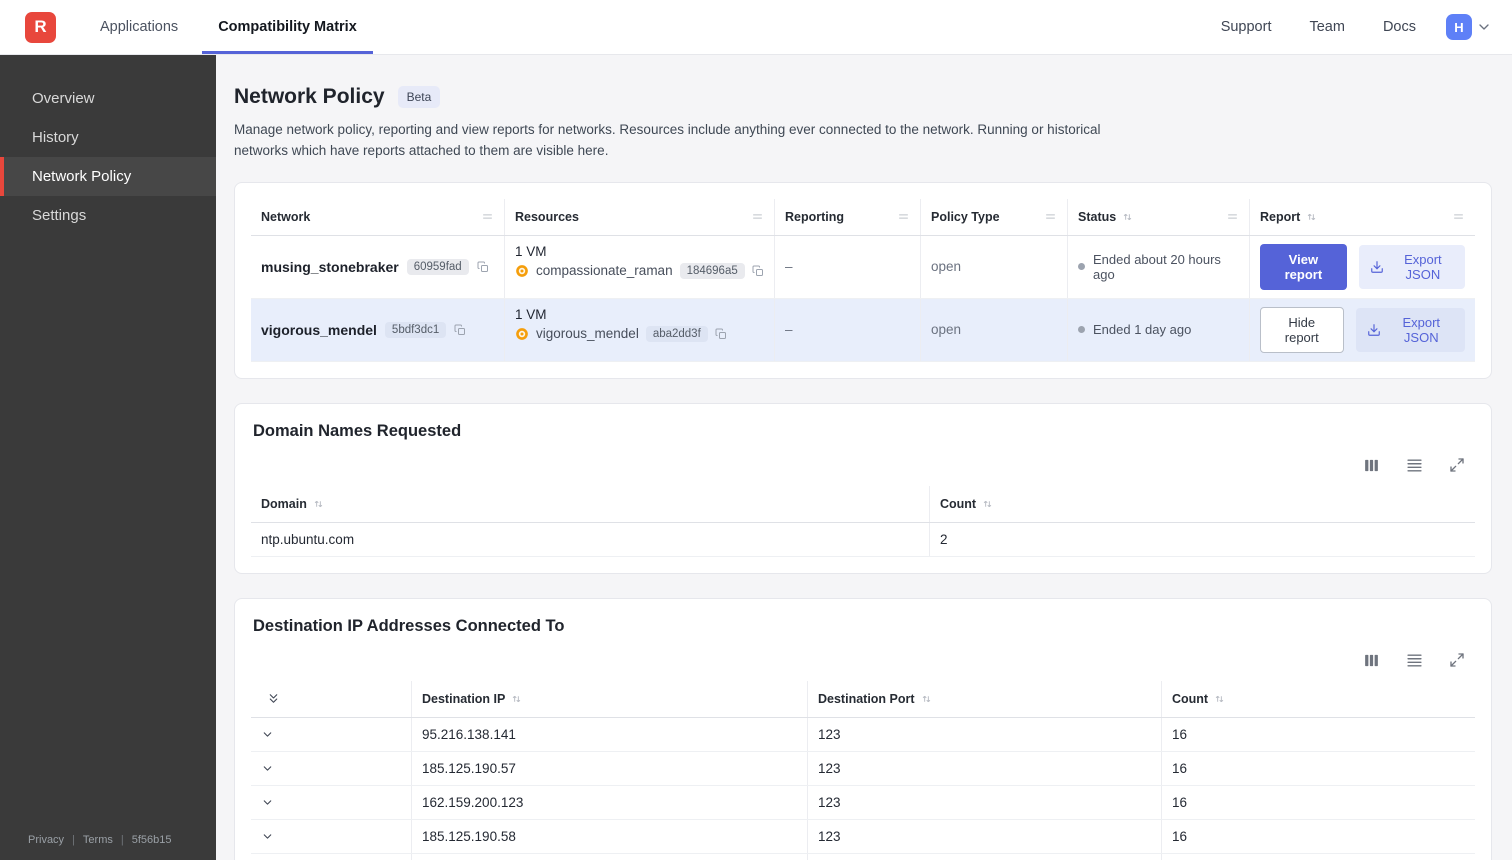 The height and width of the screenshot is (860, 1512). I want to click on network-id-badge: 5bdf3dc1, so click(415, 329).